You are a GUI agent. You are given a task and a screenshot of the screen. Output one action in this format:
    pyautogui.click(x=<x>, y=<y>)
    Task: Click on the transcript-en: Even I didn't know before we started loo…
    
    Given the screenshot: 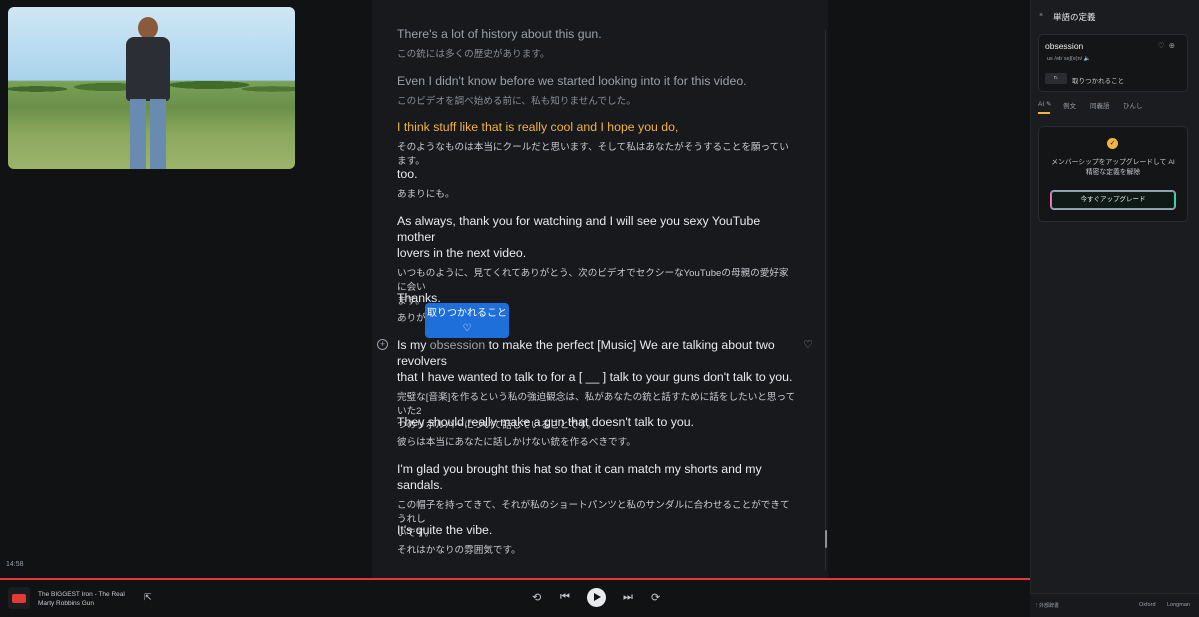 What is the action you would take?
    pyautogui.click(x=572, y=81)
    